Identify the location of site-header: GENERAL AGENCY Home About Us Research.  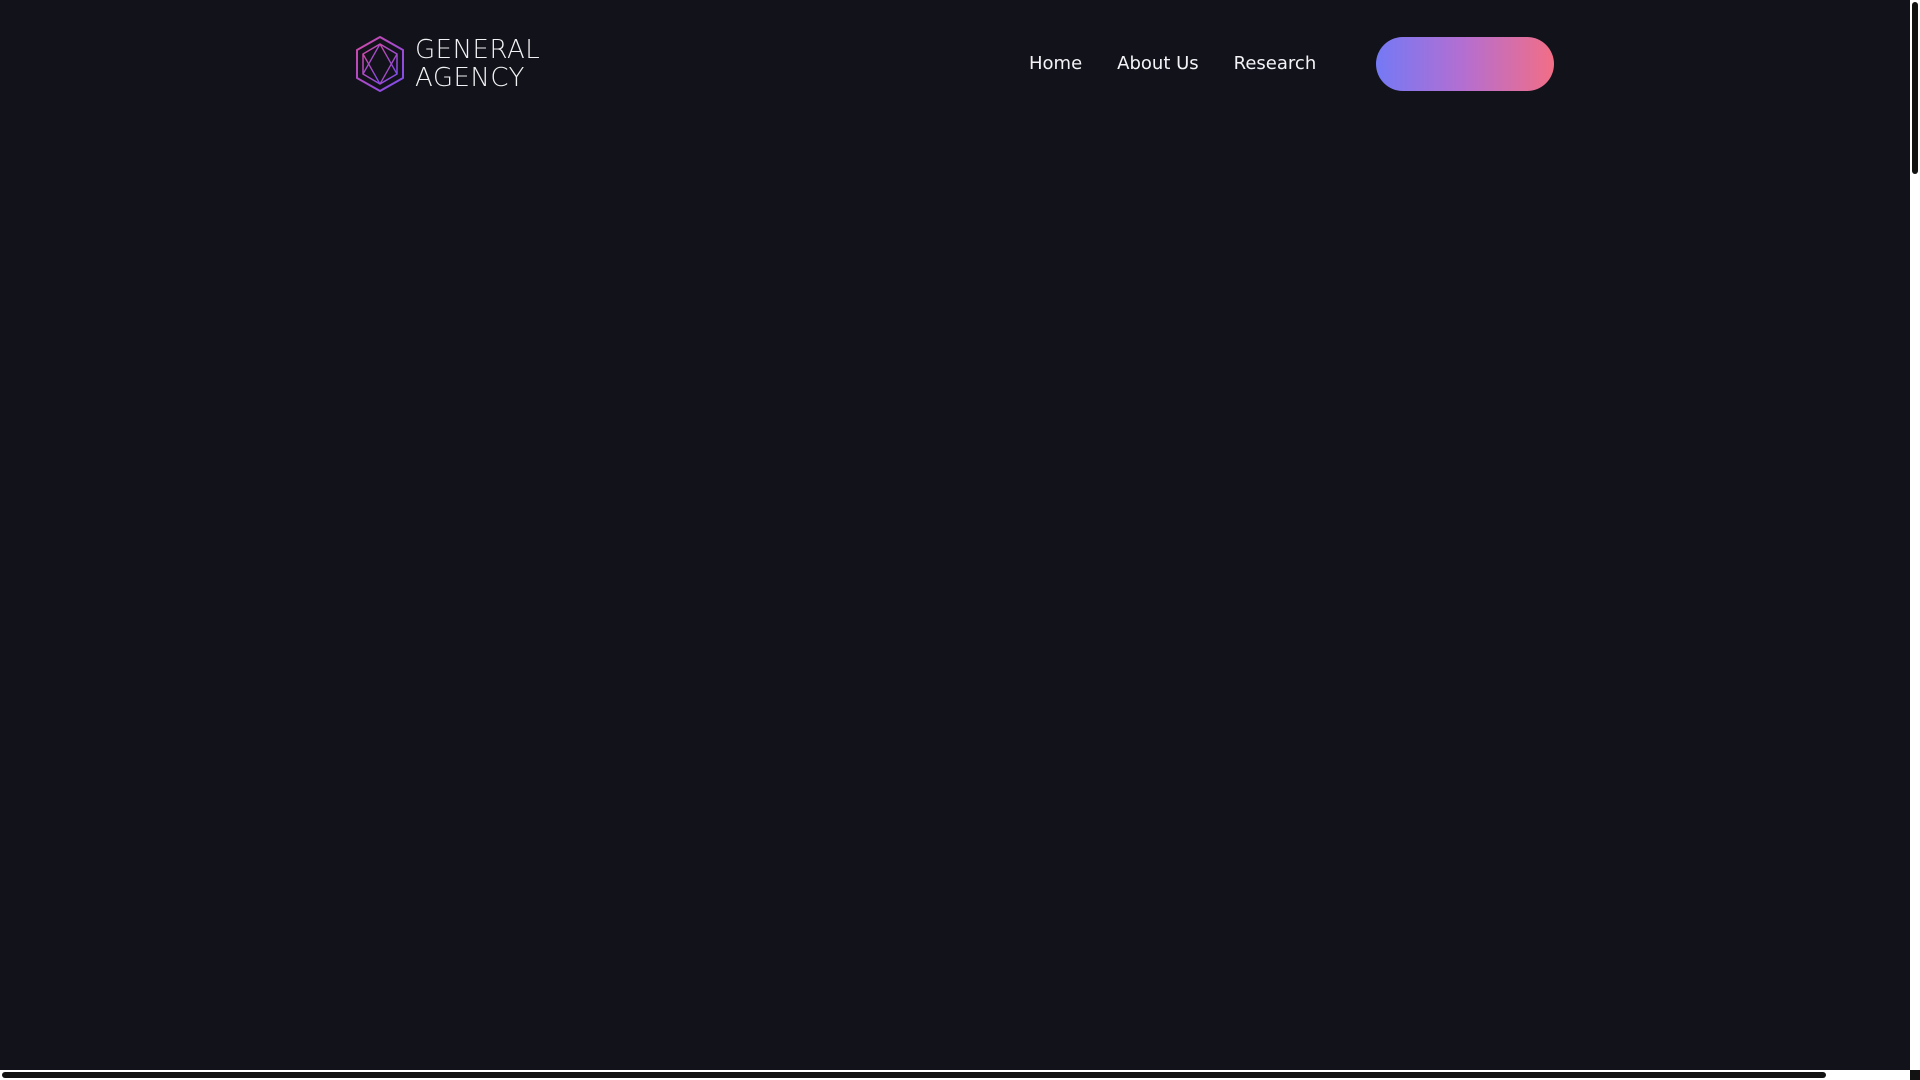
(955, 64).